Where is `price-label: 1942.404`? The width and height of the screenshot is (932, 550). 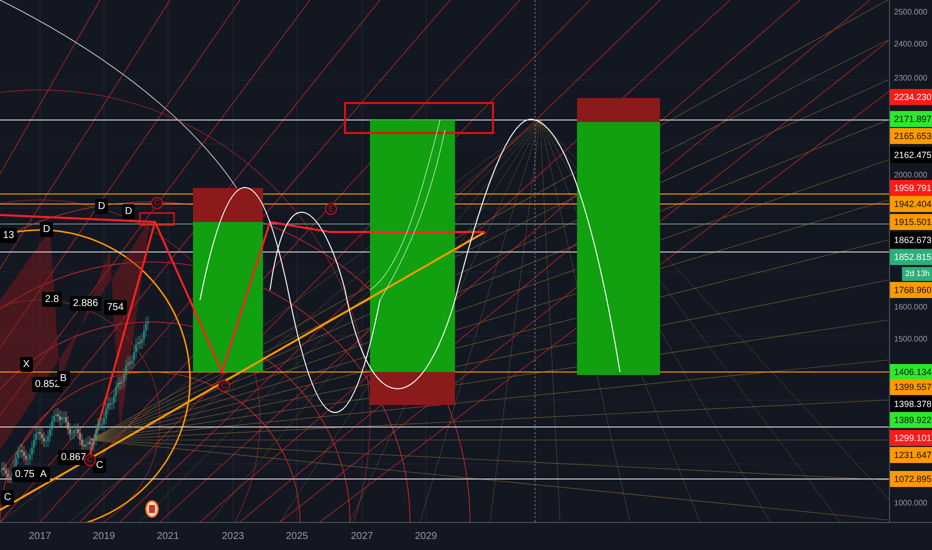
price-label: 1942.404 is located at coordinates (911, 204).